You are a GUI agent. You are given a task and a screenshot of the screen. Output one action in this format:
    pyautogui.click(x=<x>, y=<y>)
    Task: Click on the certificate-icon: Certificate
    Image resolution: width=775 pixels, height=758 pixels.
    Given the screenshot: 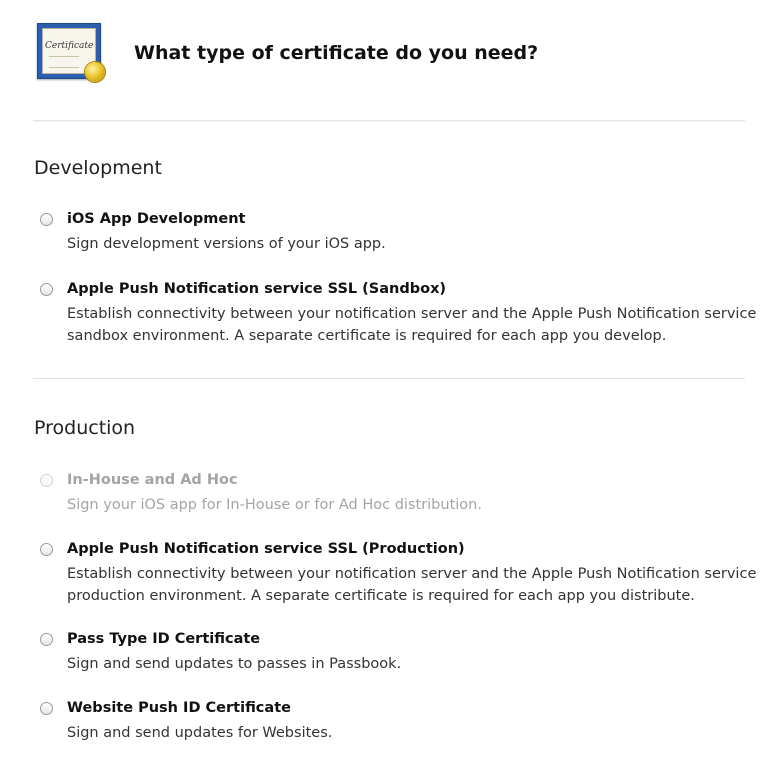 What is the action you would take?
    pyautogui.click(x=71, y=52)
    